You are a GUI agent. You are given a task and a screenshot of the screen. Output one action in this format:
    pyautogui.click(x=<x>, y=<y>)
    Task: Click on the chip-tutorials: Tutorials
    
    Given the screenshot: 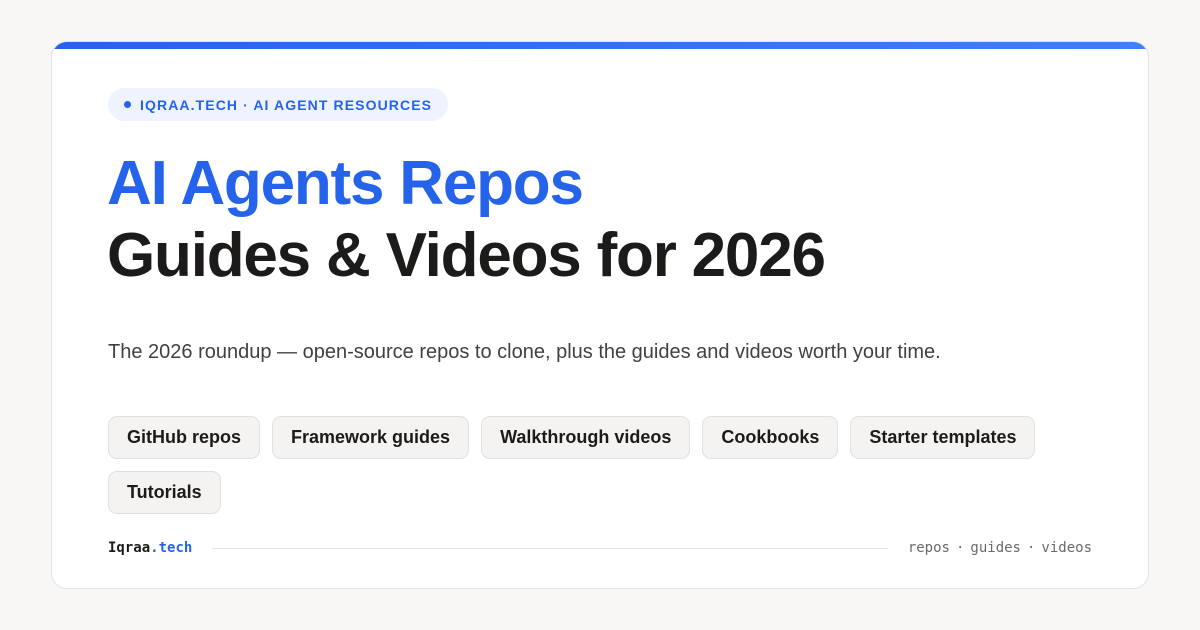 What is the action you would take?
    pyautogui.click(x=164, y=492)
    